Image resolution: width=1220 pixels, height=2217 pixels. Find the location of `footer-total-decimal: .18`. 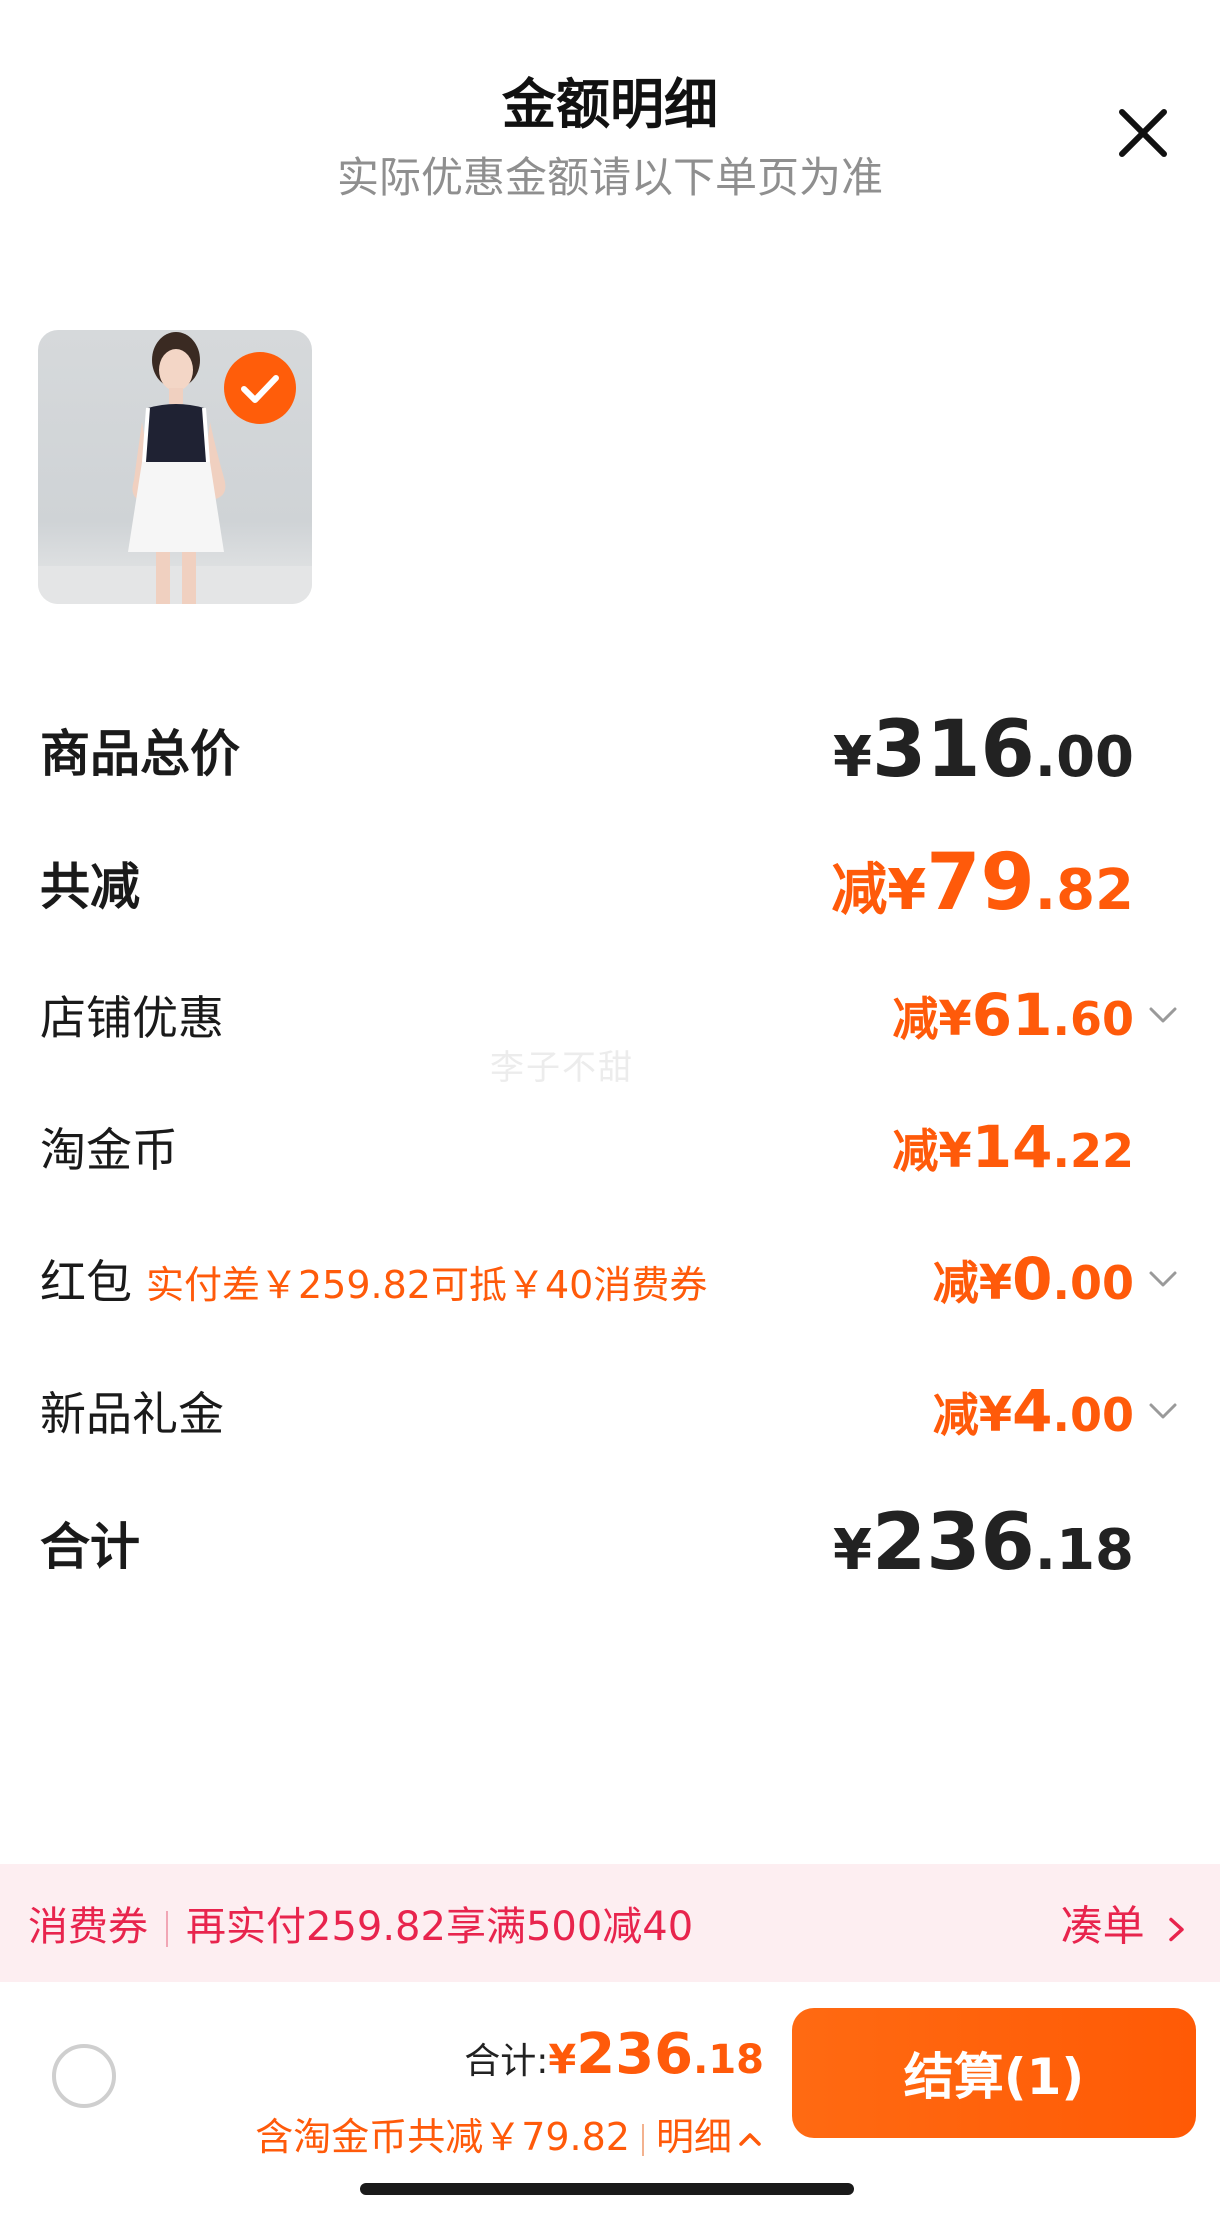

footer-total-decimal: .18 is located at coordinates (728, 2060).